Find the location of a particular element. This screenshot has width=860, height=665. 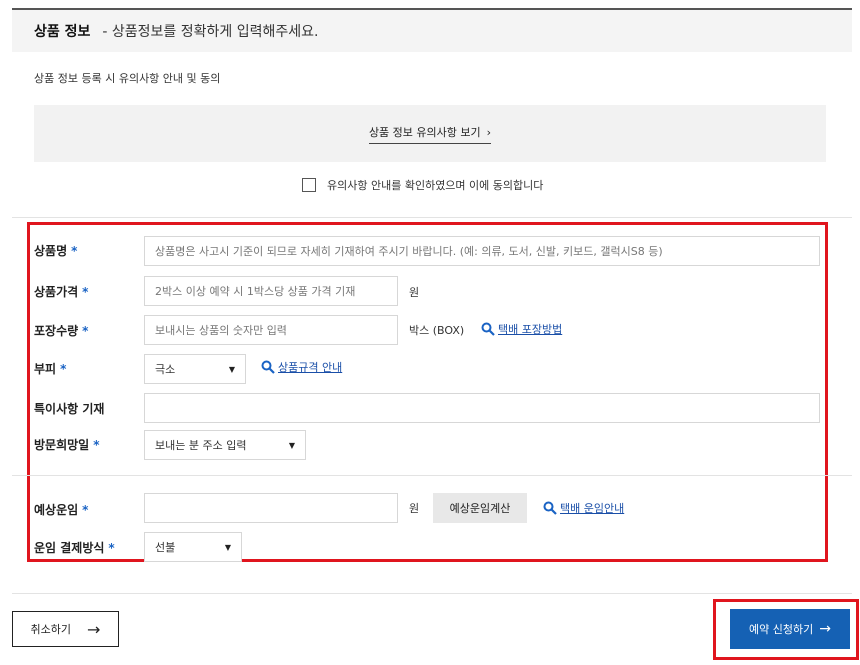

size-guide-link: 상품규격 안내 is located at coordinates (301, 367).